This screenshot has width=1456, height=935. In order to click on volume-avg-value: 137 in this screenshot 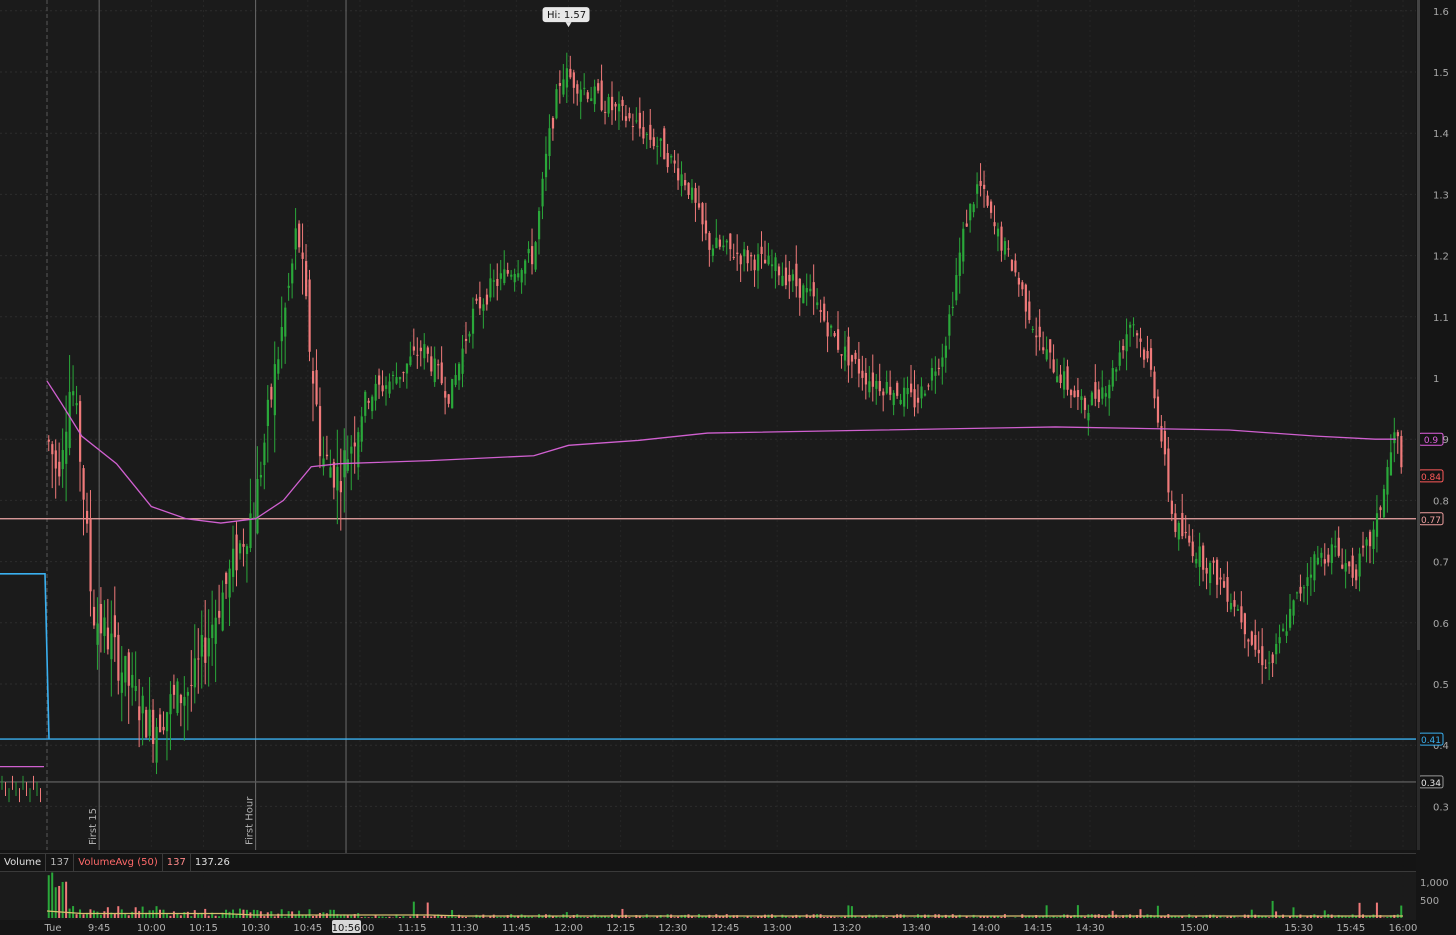, I will do `click(177, 862)`.